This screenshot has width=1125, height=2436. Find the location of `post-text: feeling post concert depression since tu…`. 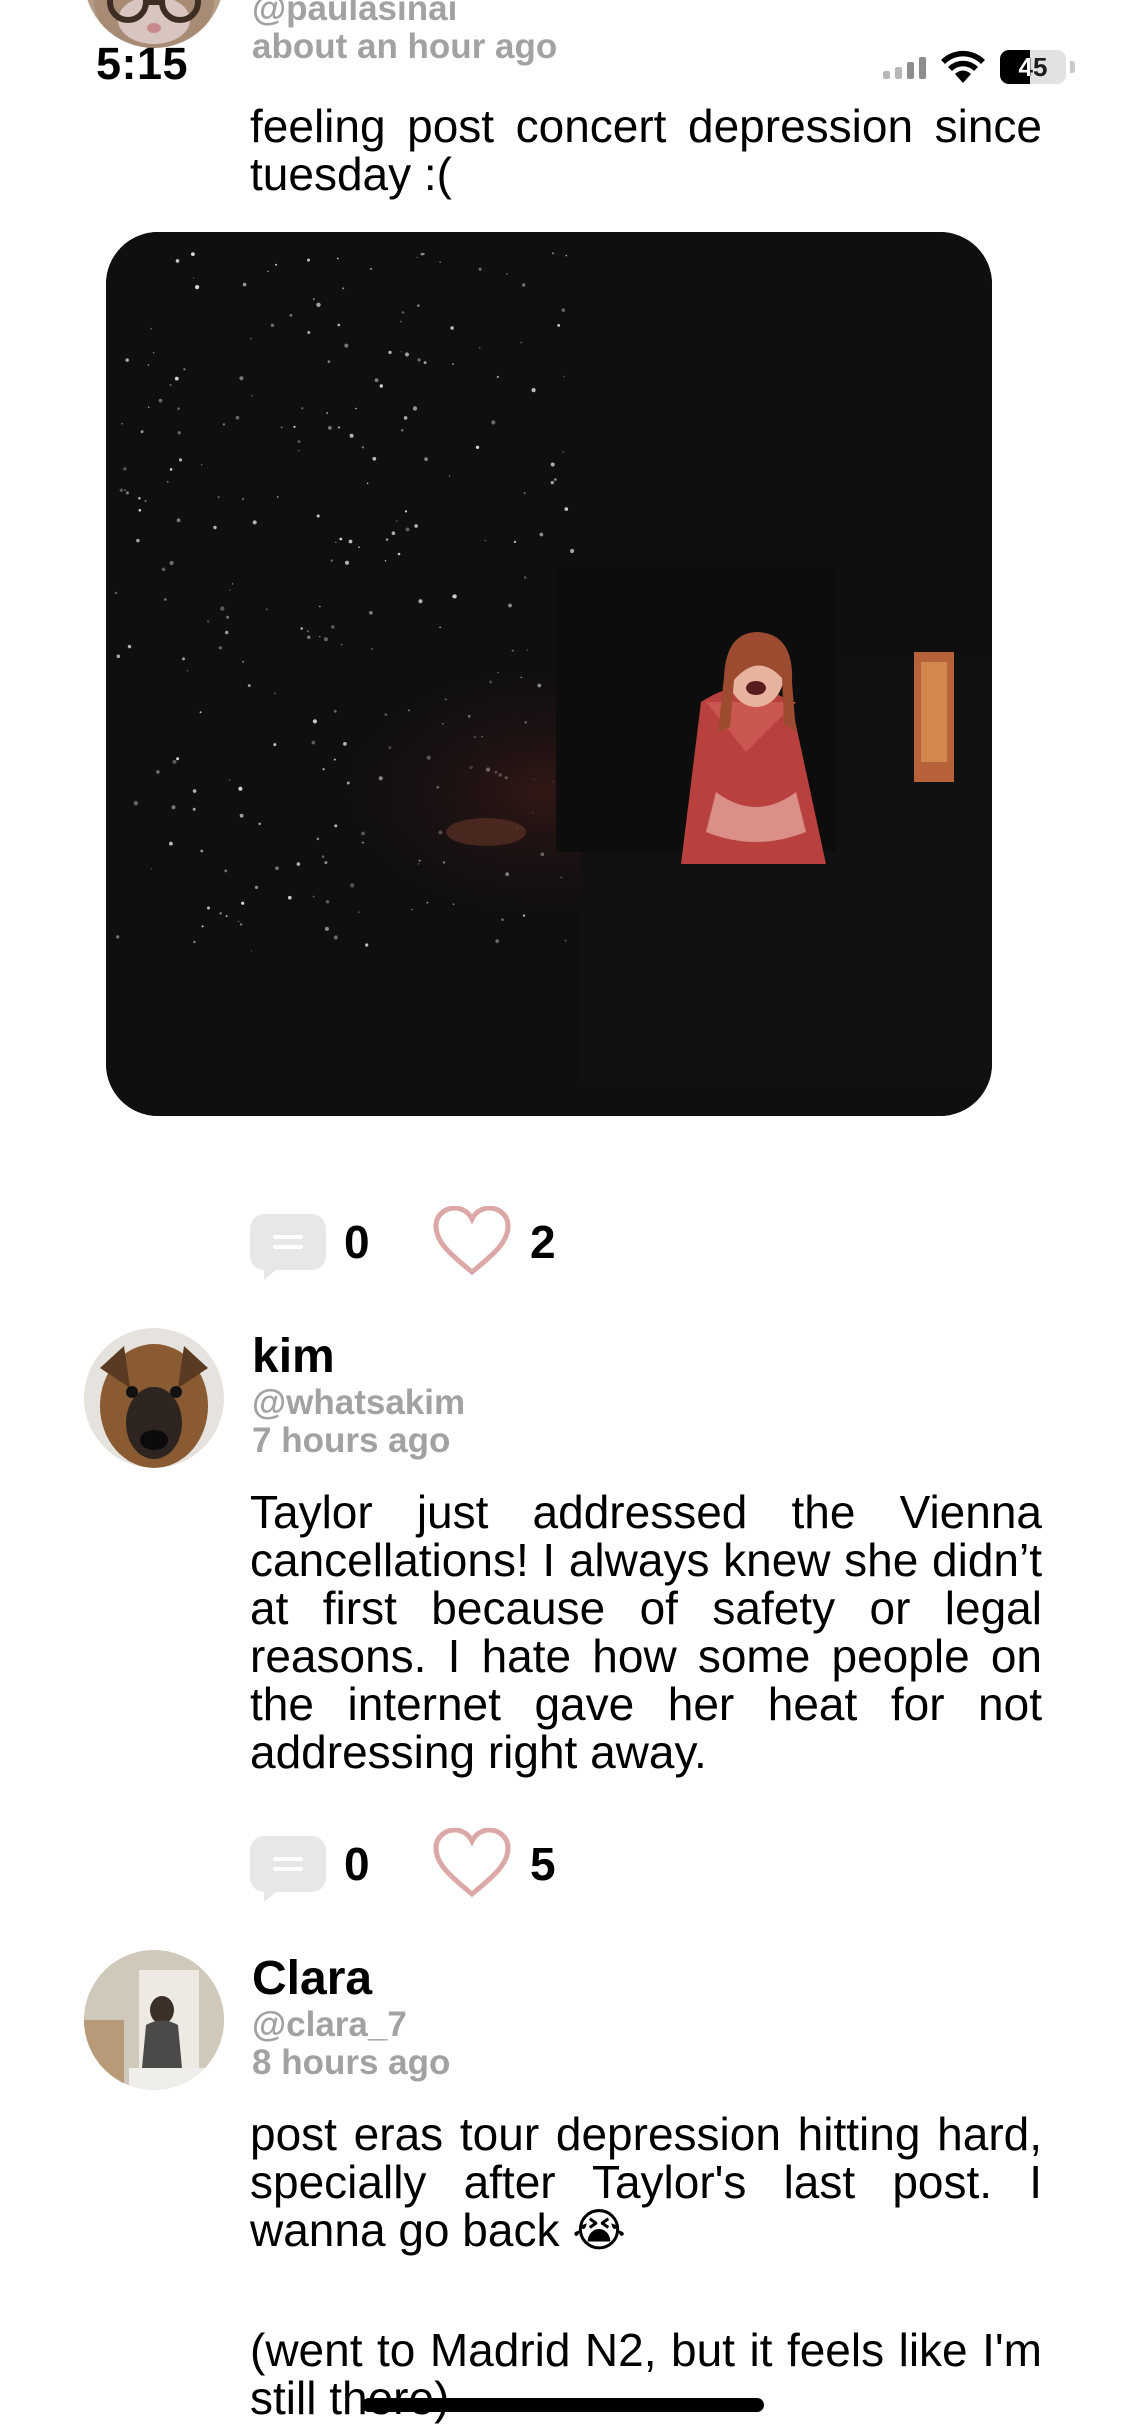

post-text: feeling post concert depression since tu… is located at coordinates (646, 150).